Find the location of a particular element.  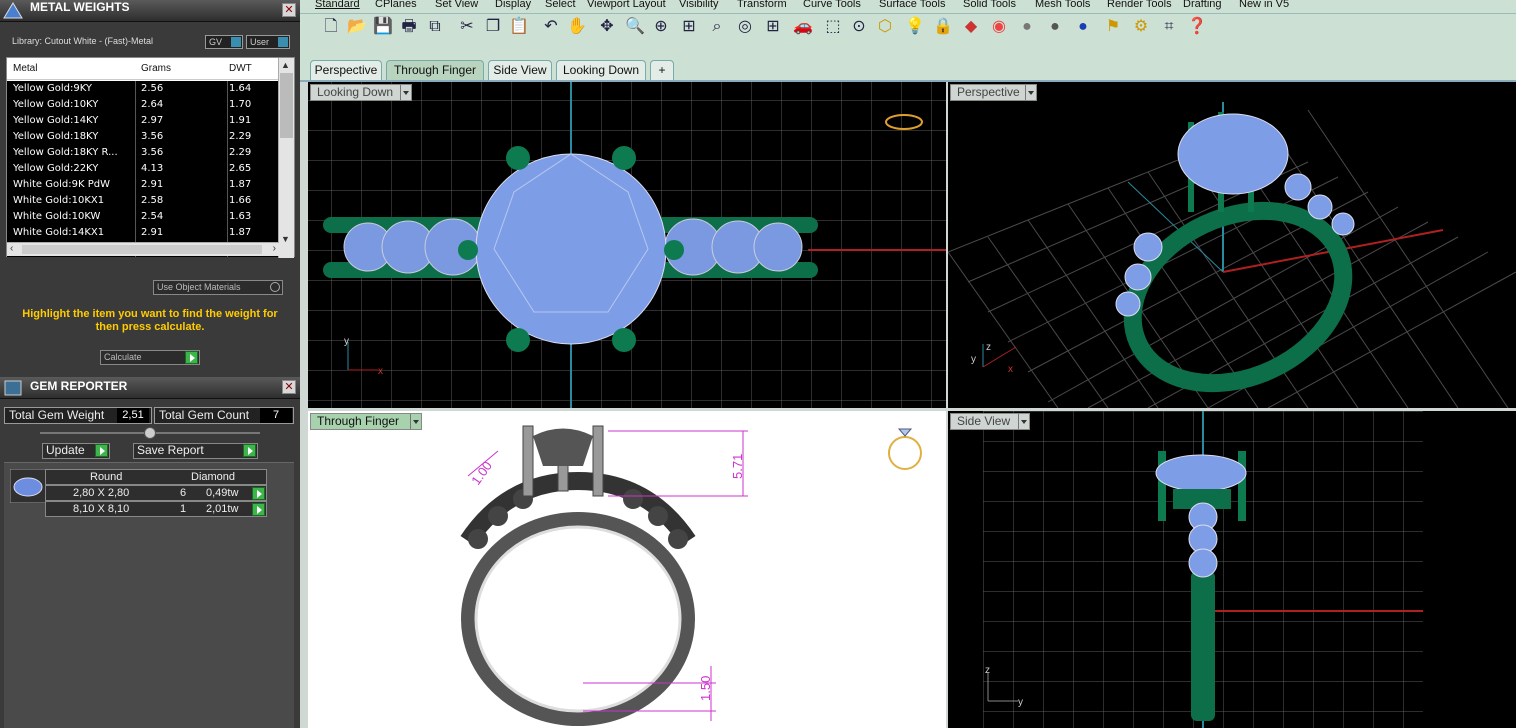

tab-surface-tools: Surface Tools is located at coordinates (912, 5).